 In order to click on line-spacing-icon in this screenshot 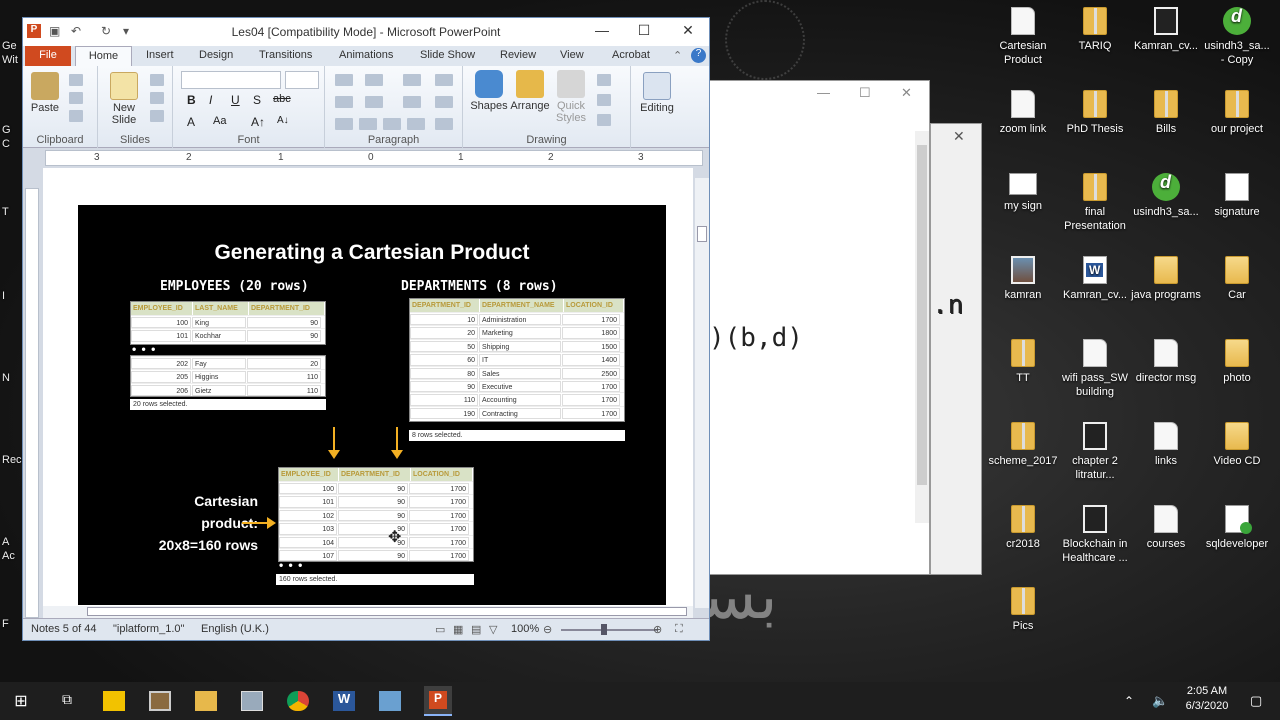, I will do `click(412, 80)`.